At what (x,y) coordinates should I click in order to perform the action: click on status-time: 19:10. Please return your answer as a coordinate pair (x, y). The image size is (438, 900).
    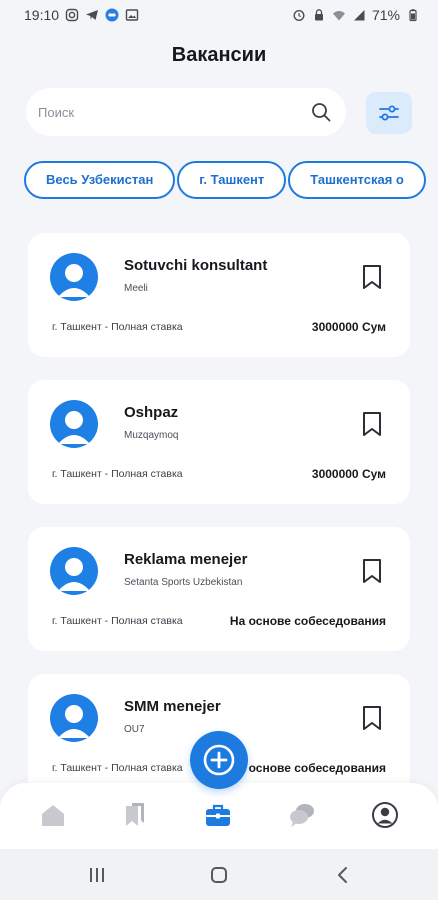
    Looking at the image, I should click on (42, 15).